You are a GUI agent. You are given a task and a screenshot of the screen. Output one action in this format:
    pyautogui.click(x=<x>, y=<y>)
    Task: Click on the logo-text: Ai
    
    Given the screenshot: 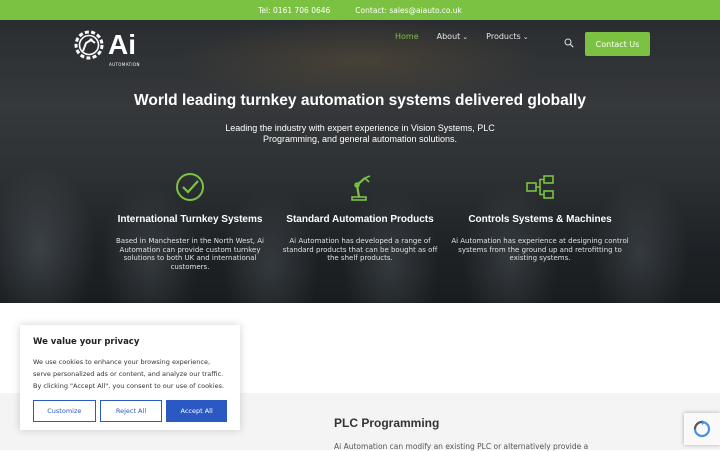 What is the action you would take?
    pyautogui.click(x=122, y=44)
    